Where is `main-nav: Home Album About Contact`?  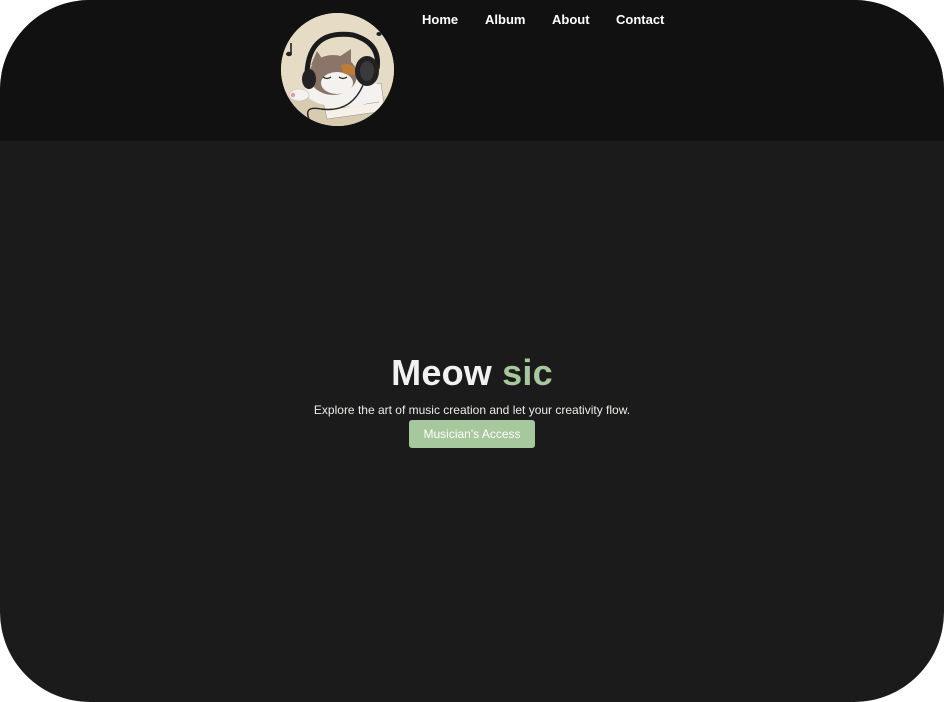 main-nav: Home Album About Contact is located at coordinates (472, 22).